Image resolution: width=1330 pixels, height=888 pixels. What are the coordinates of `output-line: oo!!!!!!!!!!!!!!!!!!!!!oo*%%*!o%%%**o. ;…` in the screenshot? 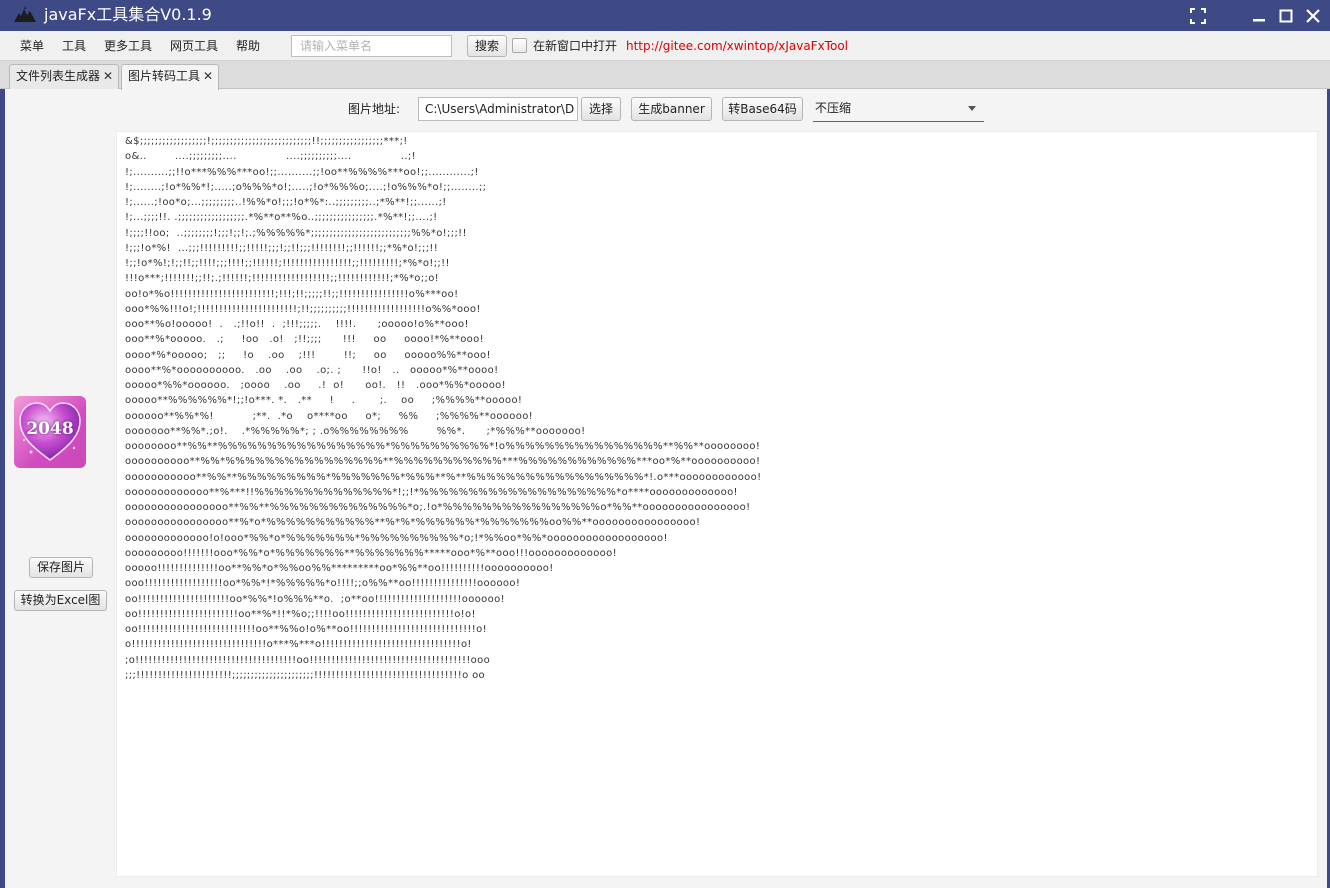 It's located at (315, 599).